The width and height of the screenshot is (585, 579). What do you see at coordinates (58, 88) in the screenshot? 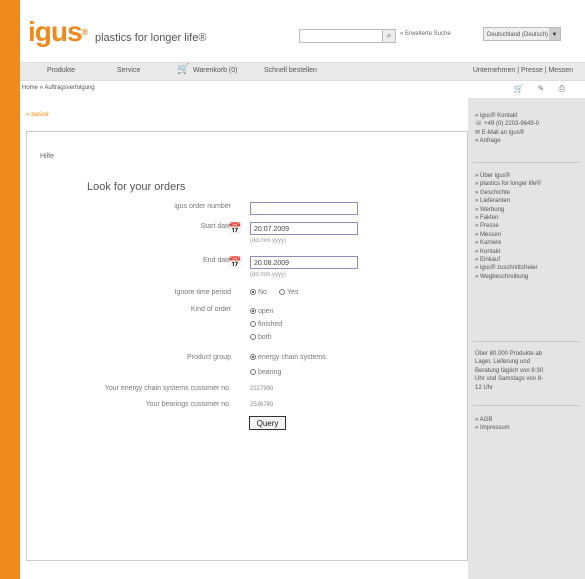
I see `breadcrumb: Home » Auftragsverfolgung` at bounding box center [58, 88].